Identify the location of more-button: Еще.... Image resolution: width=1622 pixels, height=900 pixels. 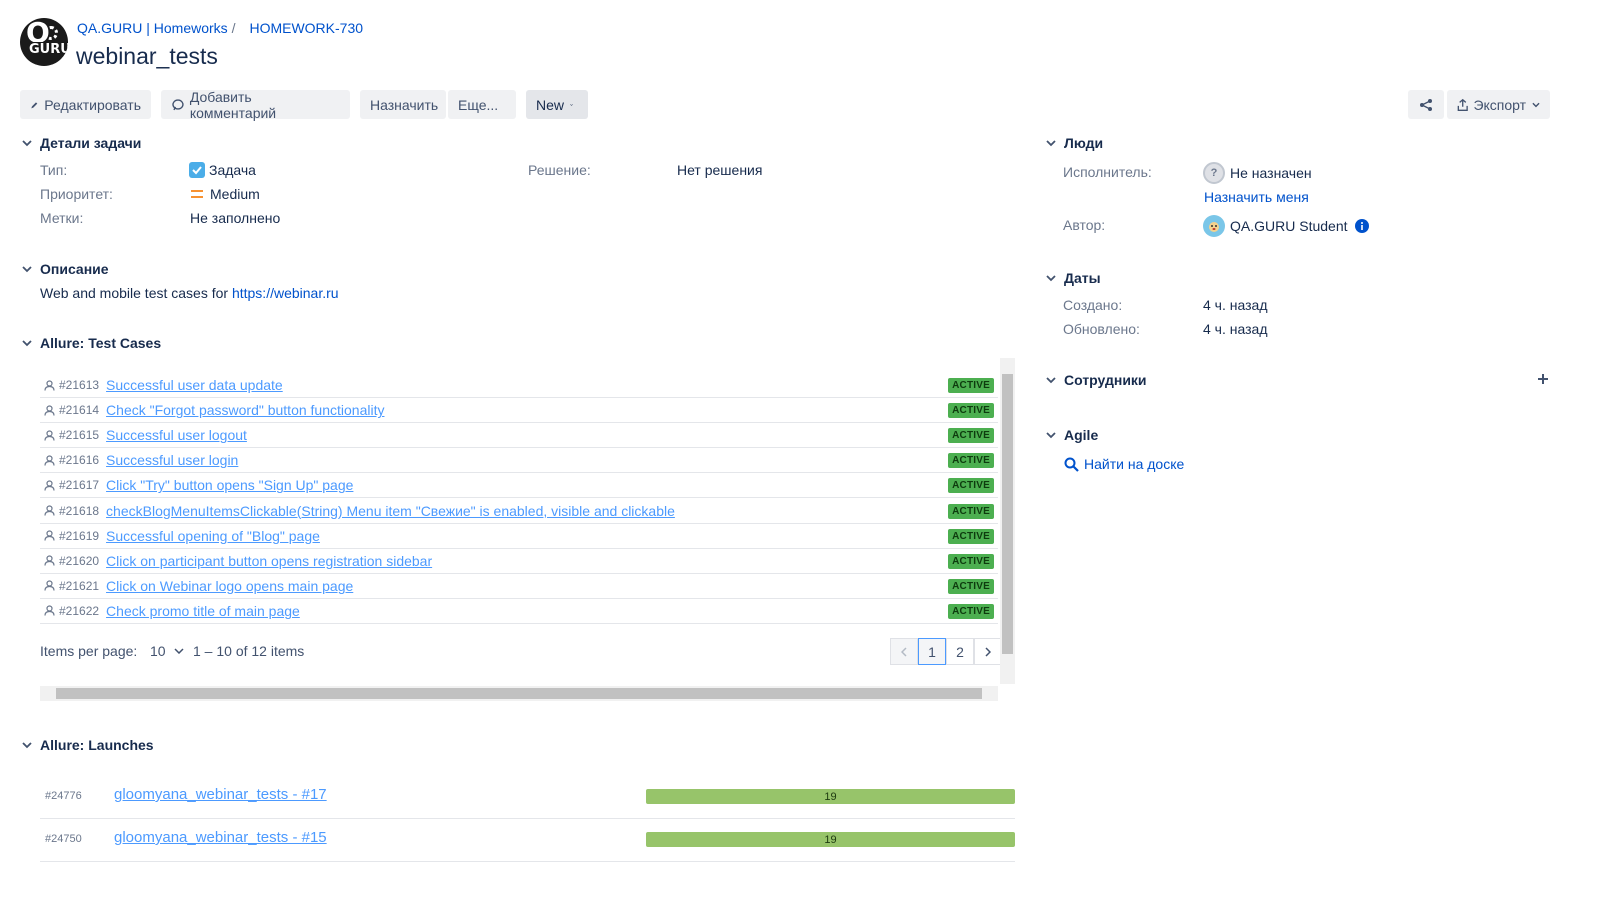
(482, 104).